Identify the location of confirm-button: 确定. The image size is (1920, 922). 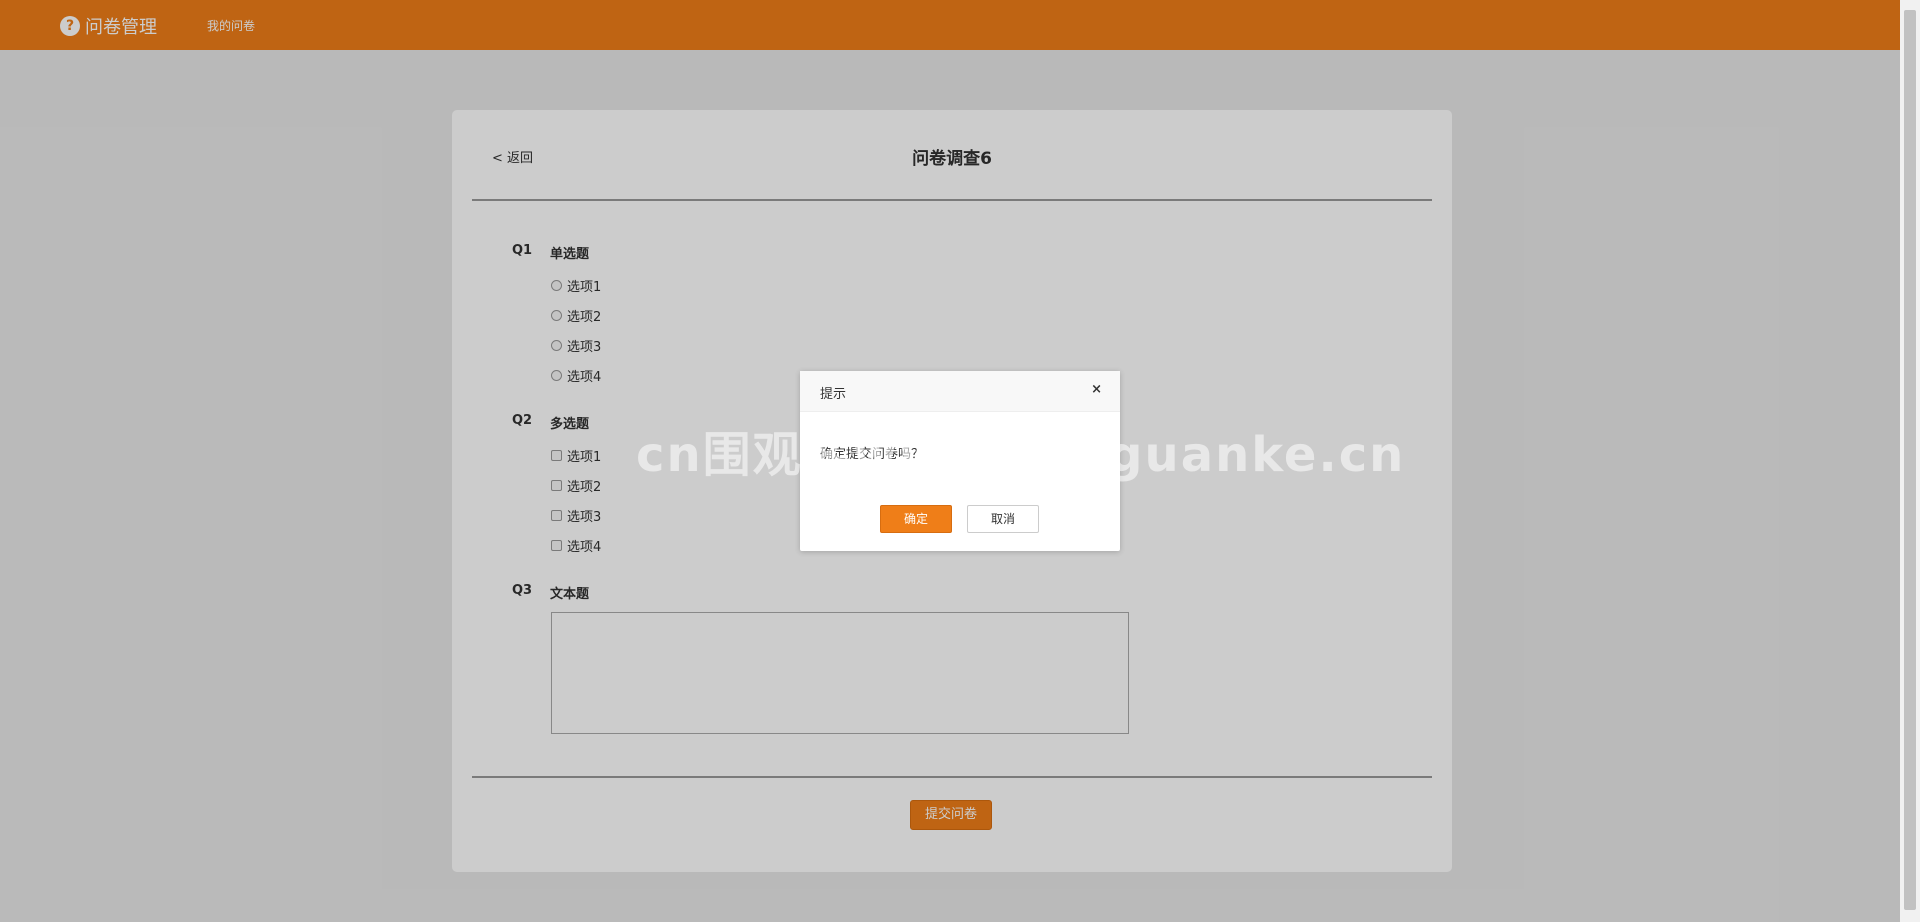
(916, 519).